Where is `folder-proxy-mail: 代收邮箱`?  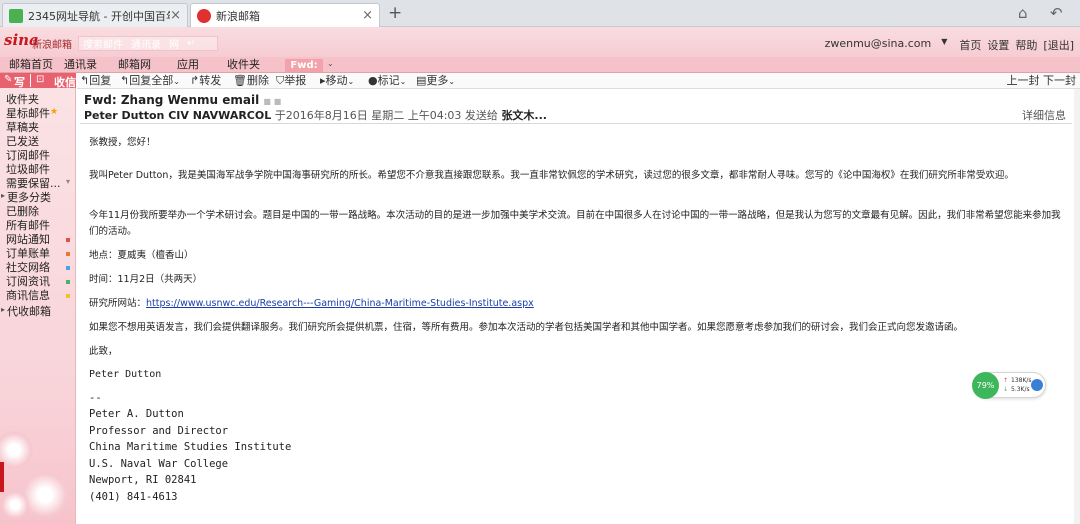 folder-proxy-mail: 代收邮箱 is located at coordinates (29, 311).